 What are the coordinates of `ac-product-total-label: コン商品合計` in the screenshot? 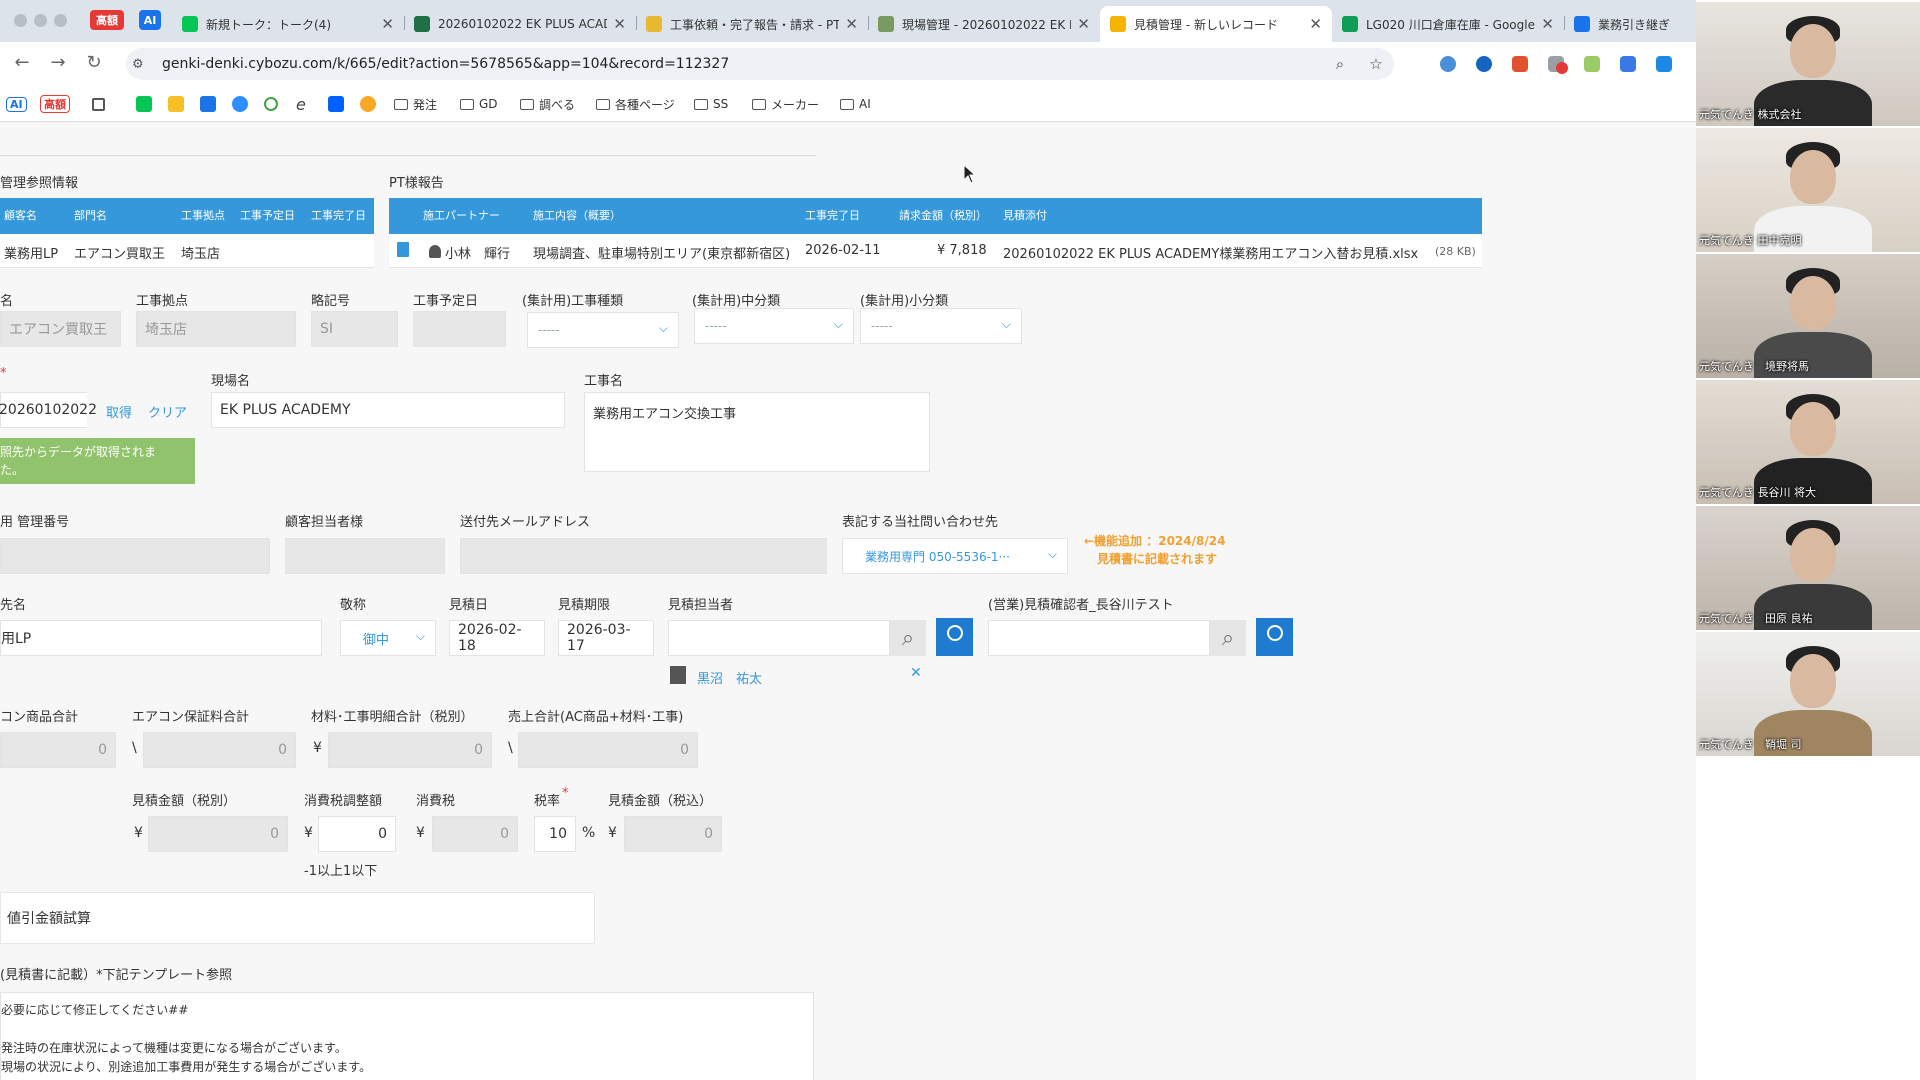 It's located at (39, 717).